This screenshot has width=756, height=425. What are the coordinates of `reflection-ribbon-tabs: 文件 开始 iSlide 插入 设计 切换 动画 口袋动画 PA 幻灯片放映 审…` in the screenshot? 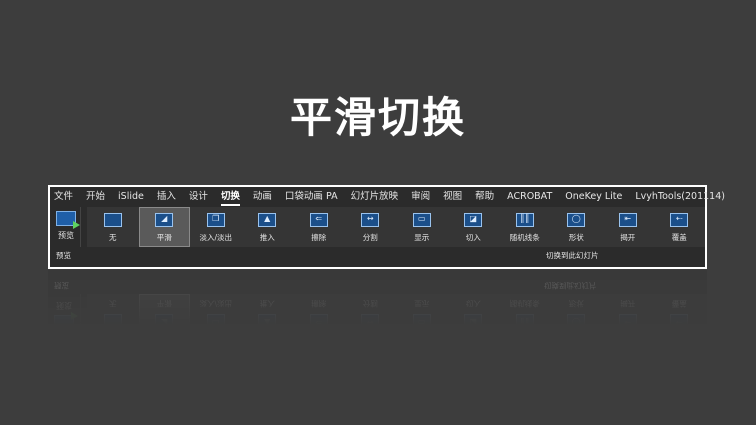 It's located at (377, 344).